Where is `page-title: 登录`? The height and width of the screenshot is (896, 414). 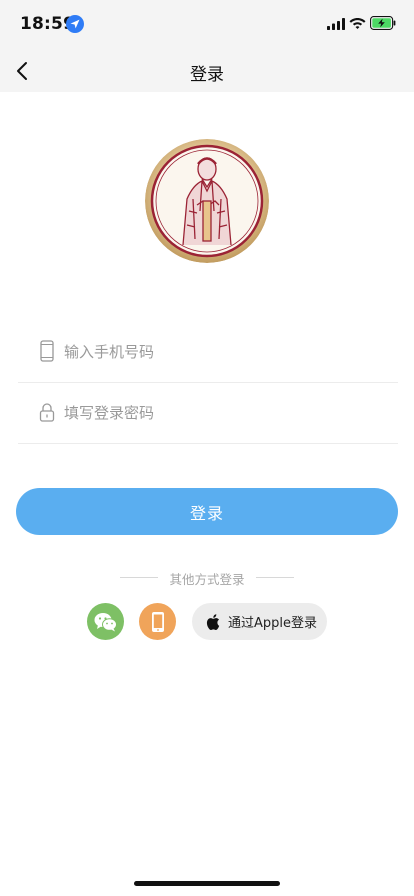
page-title: 登录 is located at coordinates (207, 75).